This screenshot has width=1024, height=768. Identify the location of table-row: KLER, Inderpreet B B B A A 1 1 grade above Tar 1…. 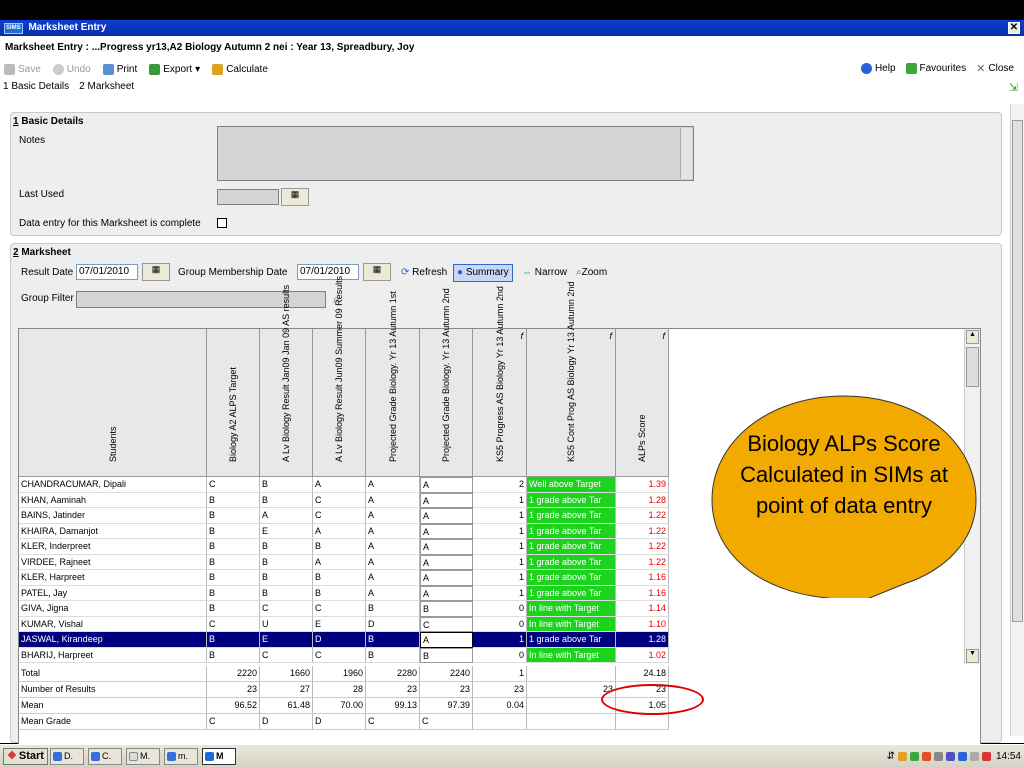
(344, 547).